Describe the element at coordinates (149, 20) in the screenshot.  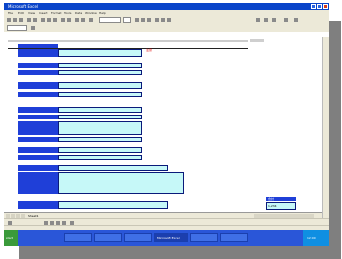
I see `underline-icon` at that location.